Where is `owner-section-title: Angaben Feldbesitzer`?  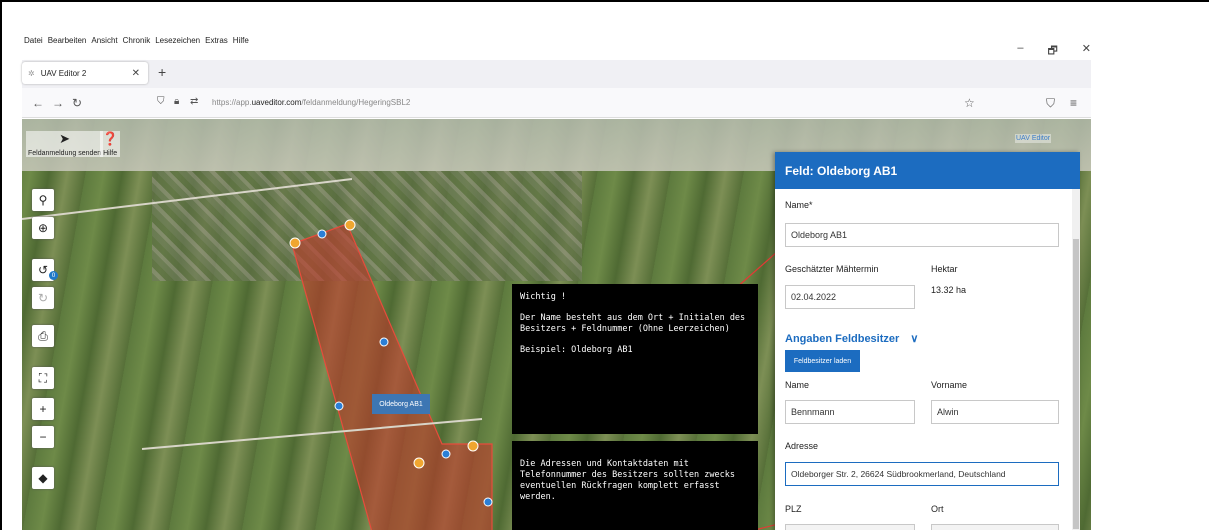 owner-section-title: Angaben Feldbesitzer is located at coordinates (842, 339).